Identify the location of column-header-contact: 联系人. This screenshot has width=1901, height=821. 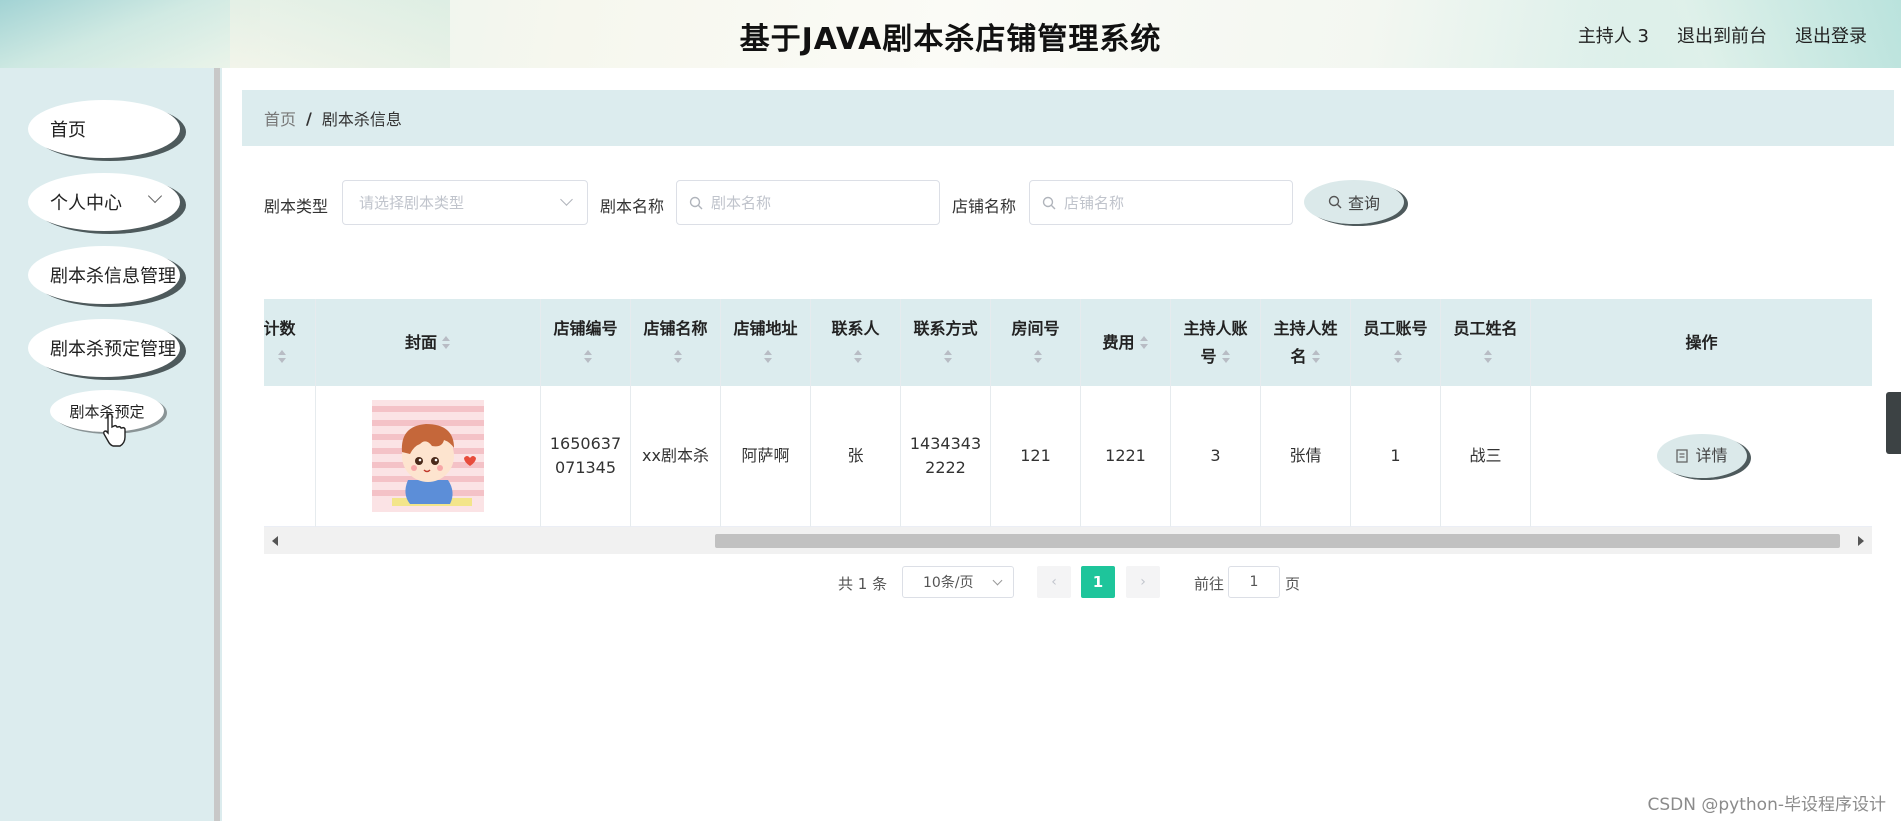
(856, 342).